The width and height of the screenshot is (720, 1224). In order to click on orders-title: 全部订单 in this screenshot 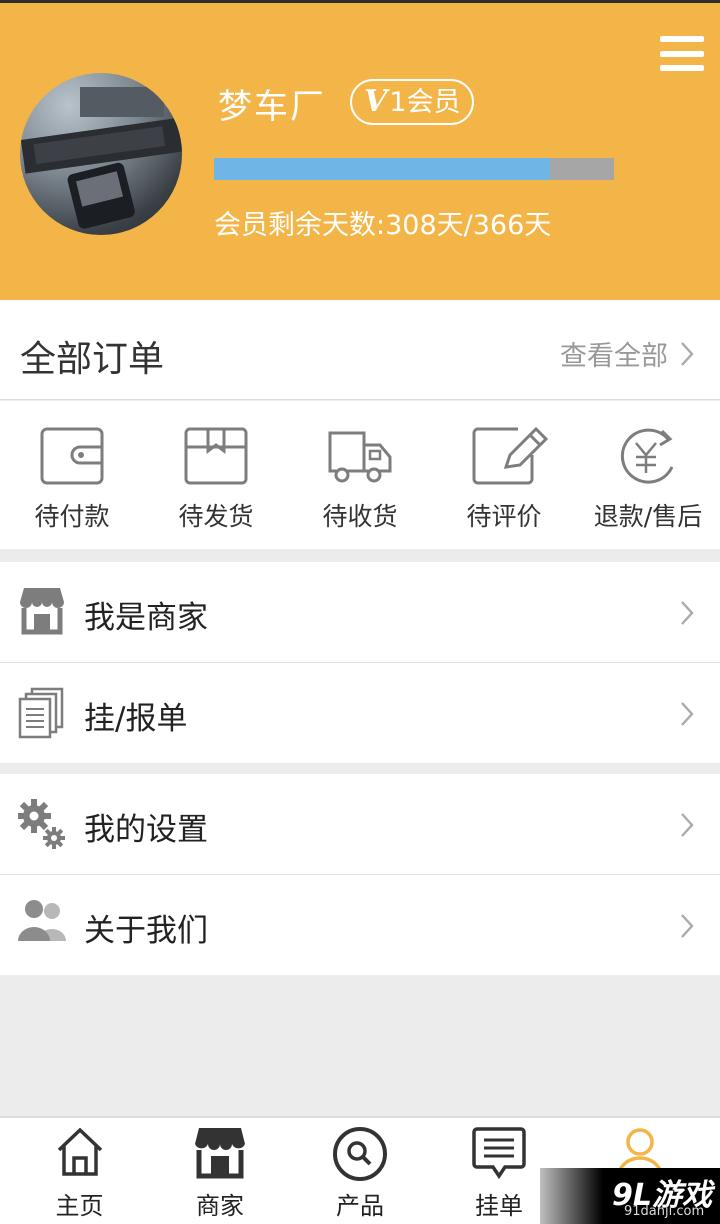, I will do `click(92, 359)`.